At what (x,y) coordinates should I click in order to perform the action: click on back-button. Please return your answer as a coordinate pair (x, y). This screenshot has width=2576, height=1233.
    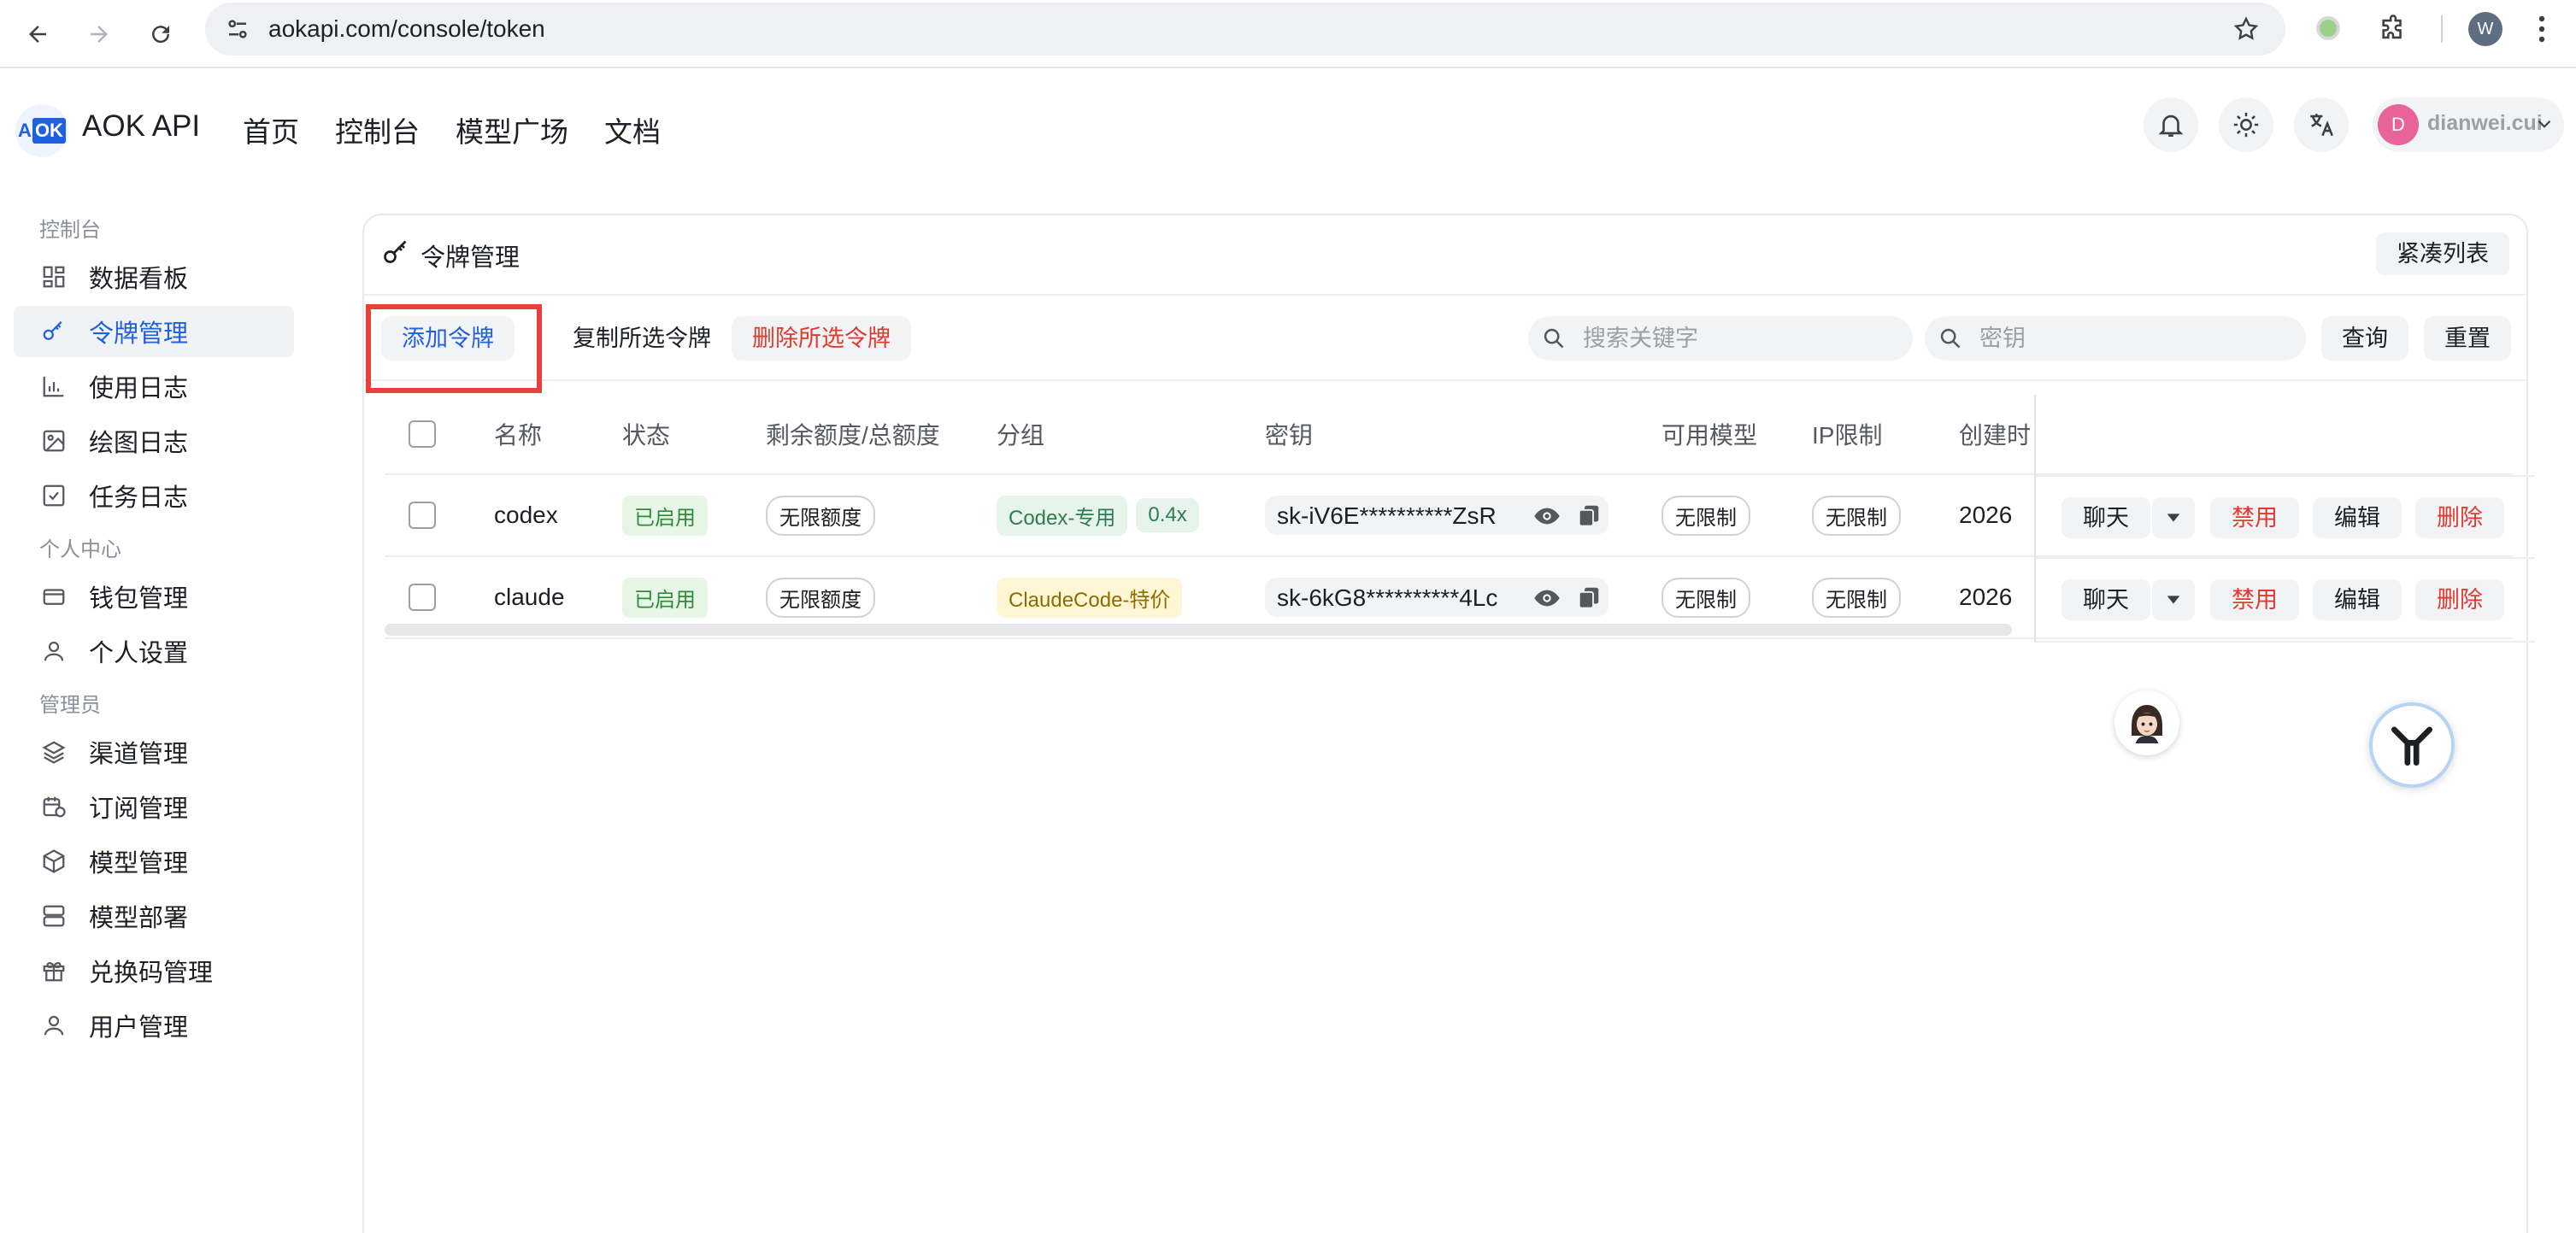
    Looking at the image, I should click on (37, 34).